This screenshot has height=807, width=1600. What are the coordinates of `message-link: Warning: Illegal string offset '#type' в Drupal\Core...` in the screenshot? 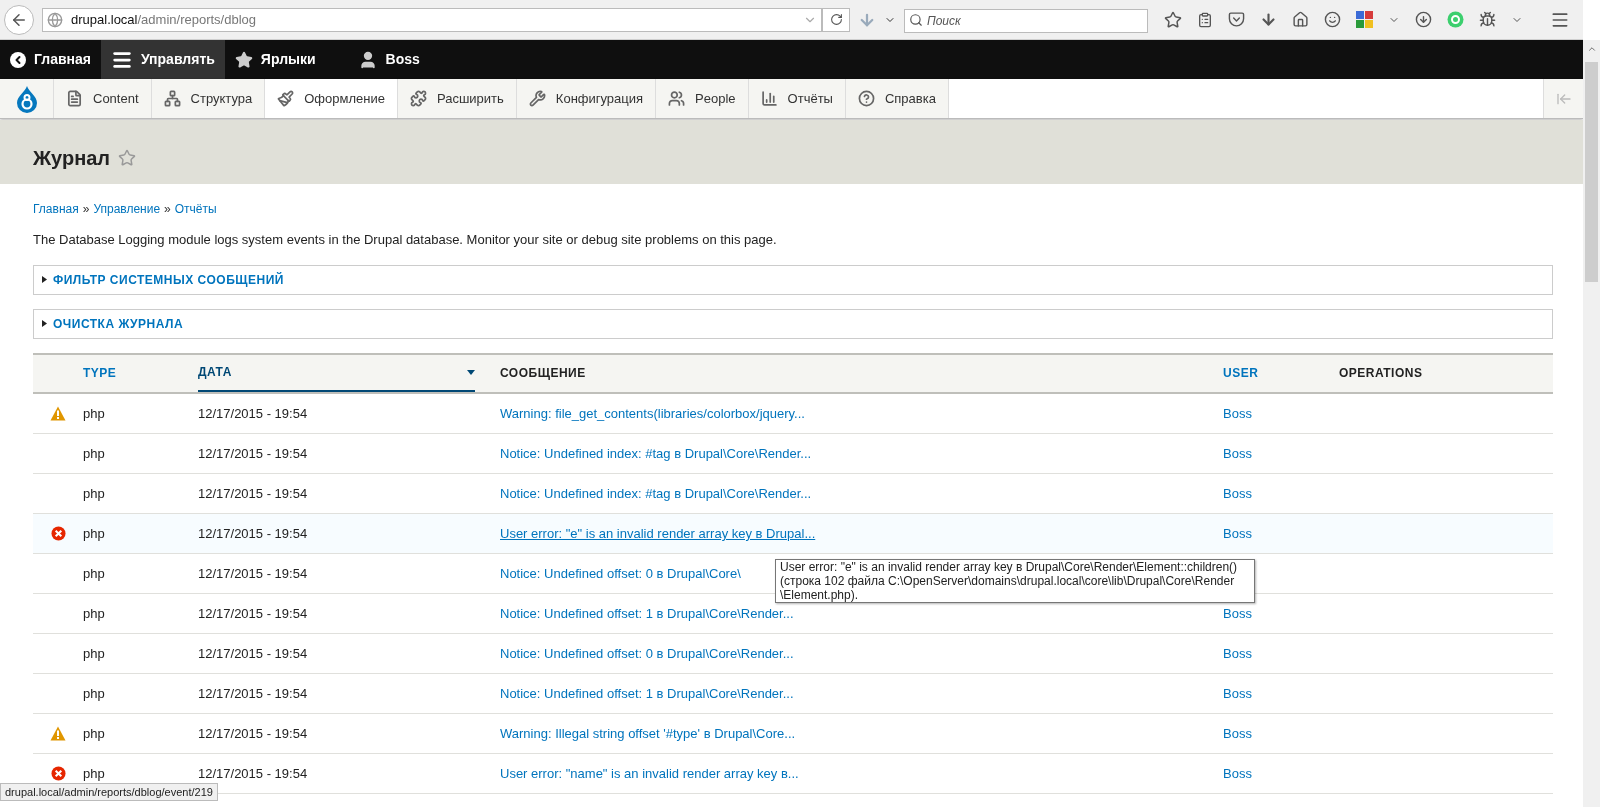 It's located at (648, 733).